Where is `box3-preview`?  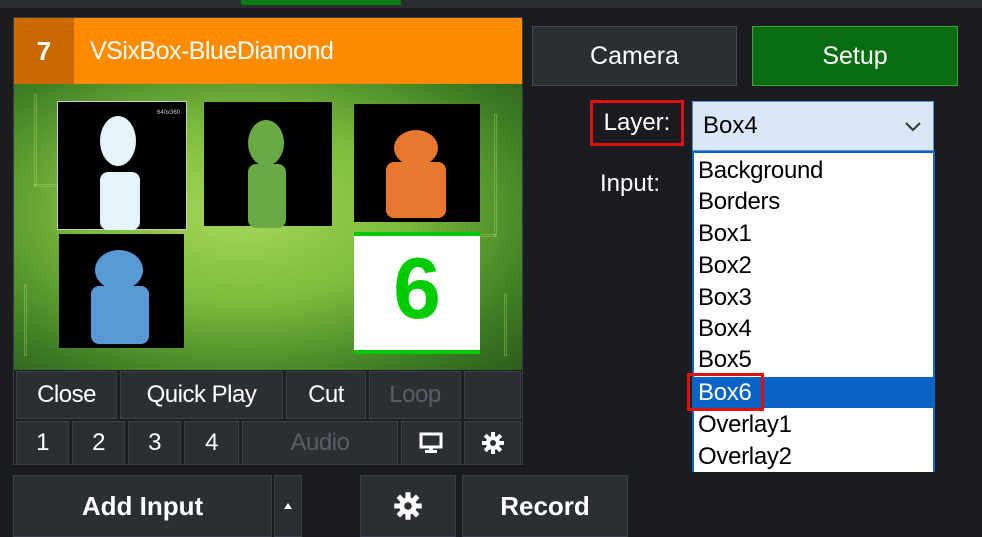
box3-preview is located at coordinates (417, 163).